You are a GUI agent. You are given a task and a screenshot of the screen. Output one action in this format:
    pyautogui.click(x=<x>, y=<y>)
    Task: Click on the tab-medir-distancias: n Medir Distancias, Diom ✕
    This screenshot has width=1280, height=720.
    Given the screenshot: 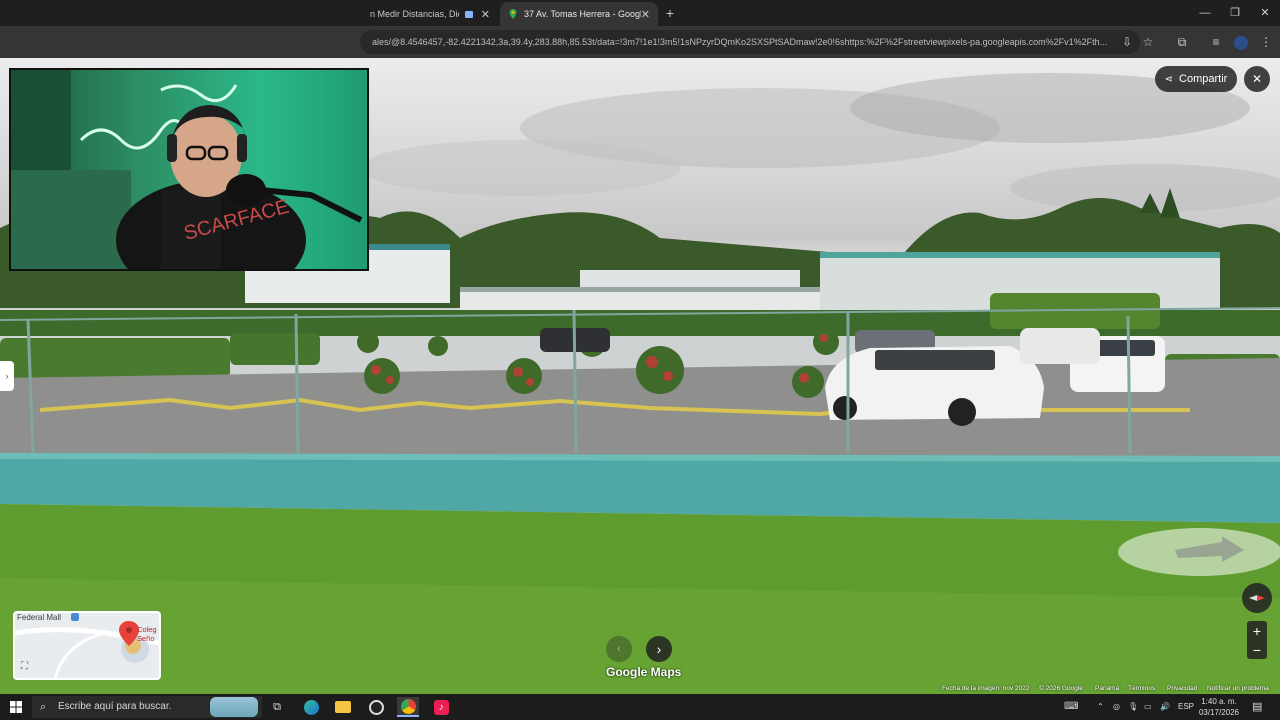 What is the action you would take?
    pyautogui.click(x=430, y=14)
    